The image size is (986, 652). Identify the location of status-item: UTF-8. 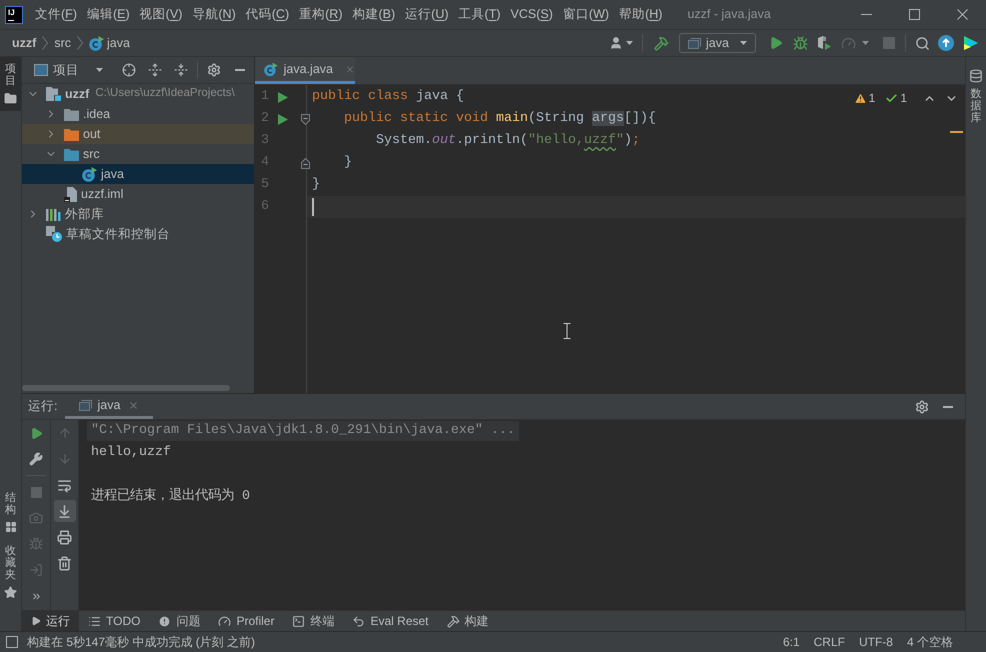
(876, 642).